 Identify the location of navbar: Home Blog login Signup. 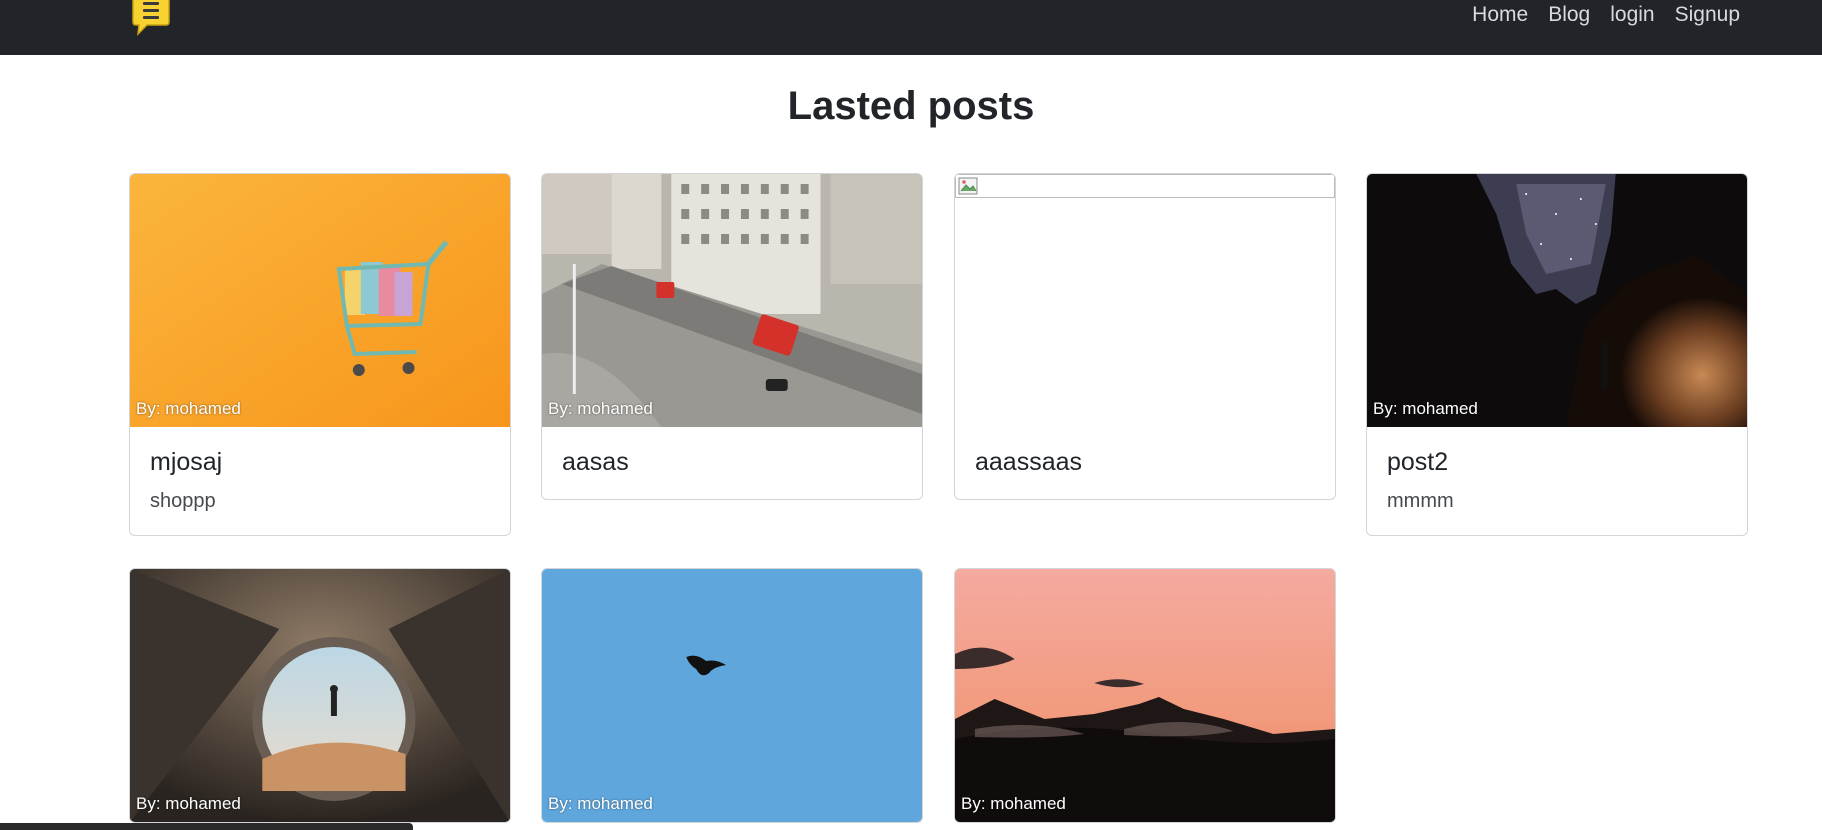
(911, 27).